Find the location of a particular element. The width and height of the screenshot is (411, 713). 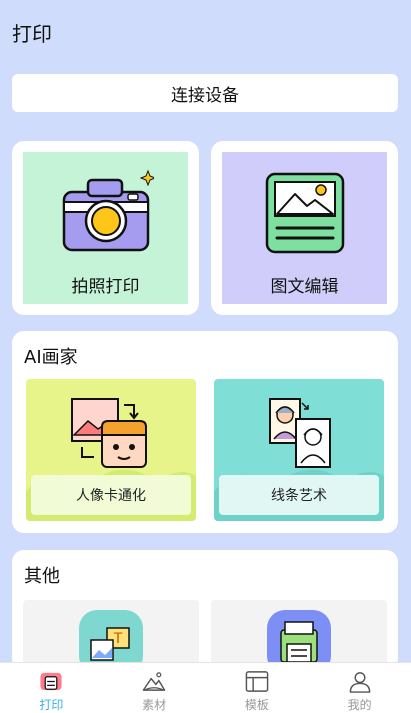

tab-print-label: 打印 is located at coordinates (51, 705).